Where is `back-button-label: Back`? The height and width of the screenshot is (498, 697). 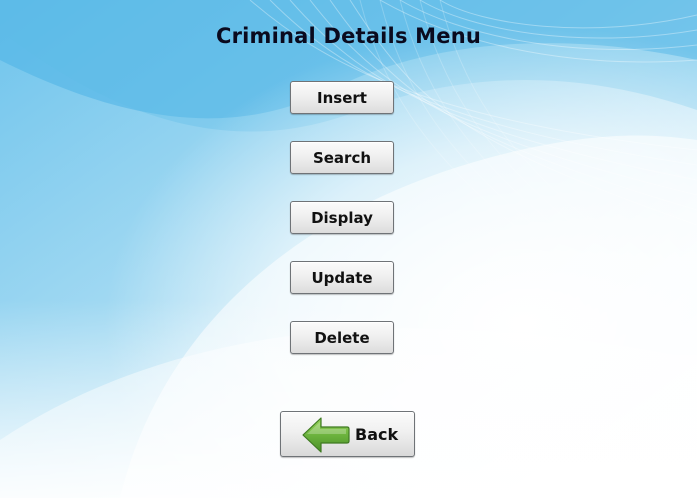
back-button-label: Back is located at coordinates (377, 434).